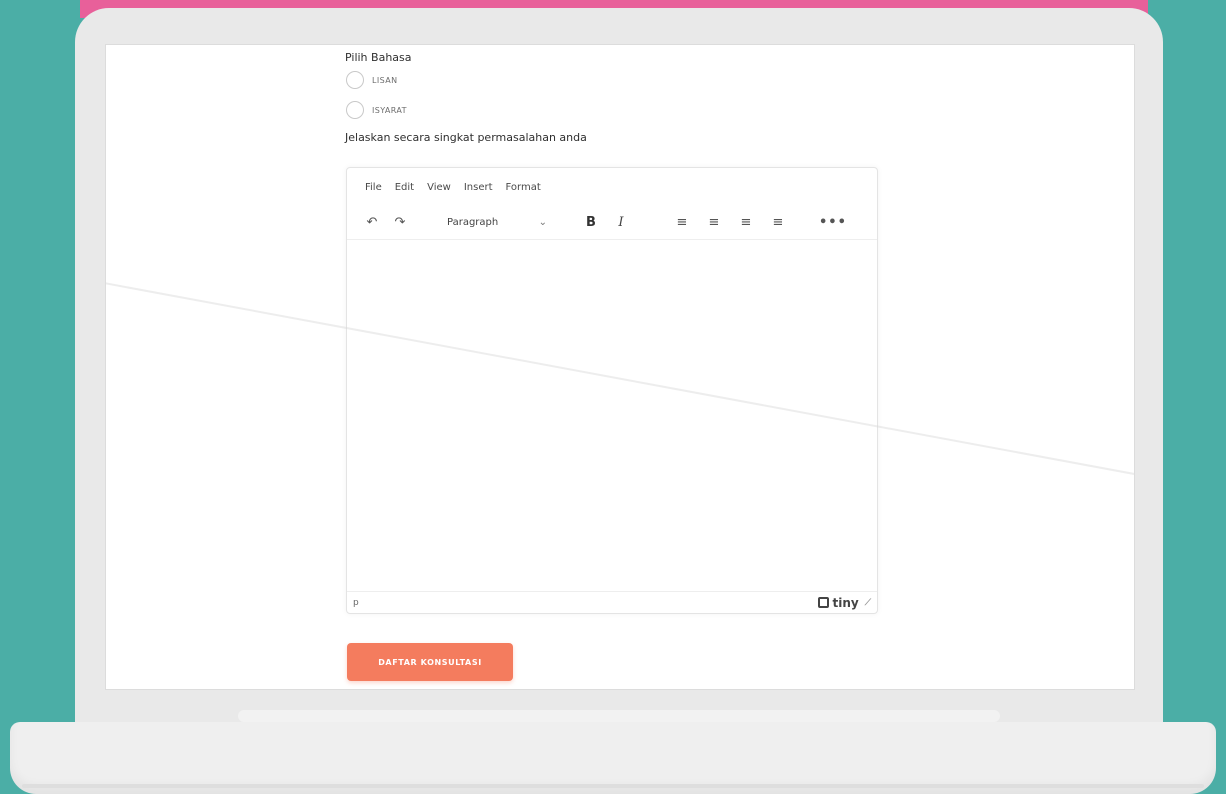  Describe the element at coordinates (389, 110) in the screenshot. I see `radio-label-isyarat: ISYARAT` at that location.